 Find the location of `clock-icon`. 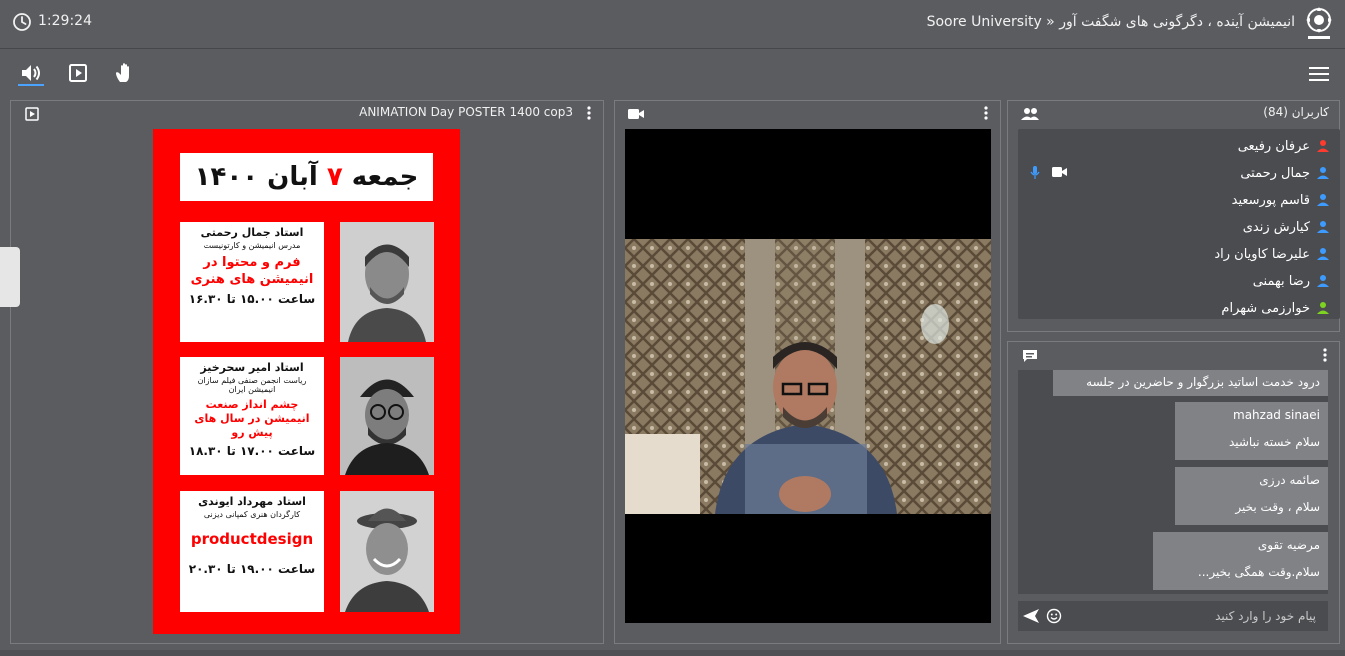

clock-icon is located at coordinates (22, 22).